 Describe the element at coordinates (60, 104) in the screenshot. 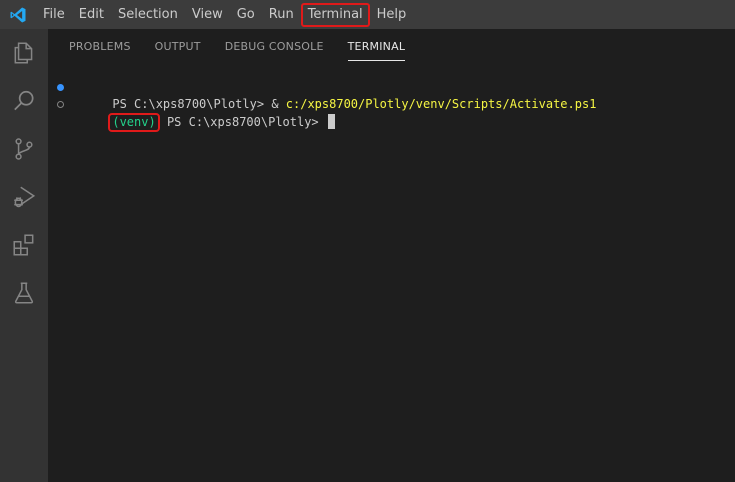

I see `command-pending-decoration-icon` at that location.